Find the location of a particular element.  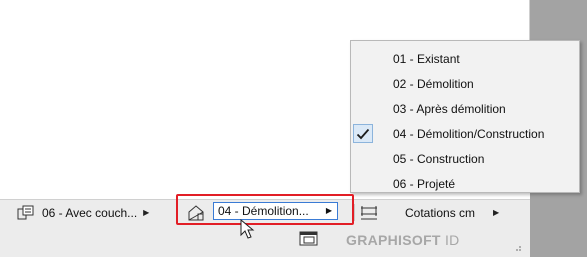

menu-item-label: 01 - Existant is located at coordinates (426, 59).